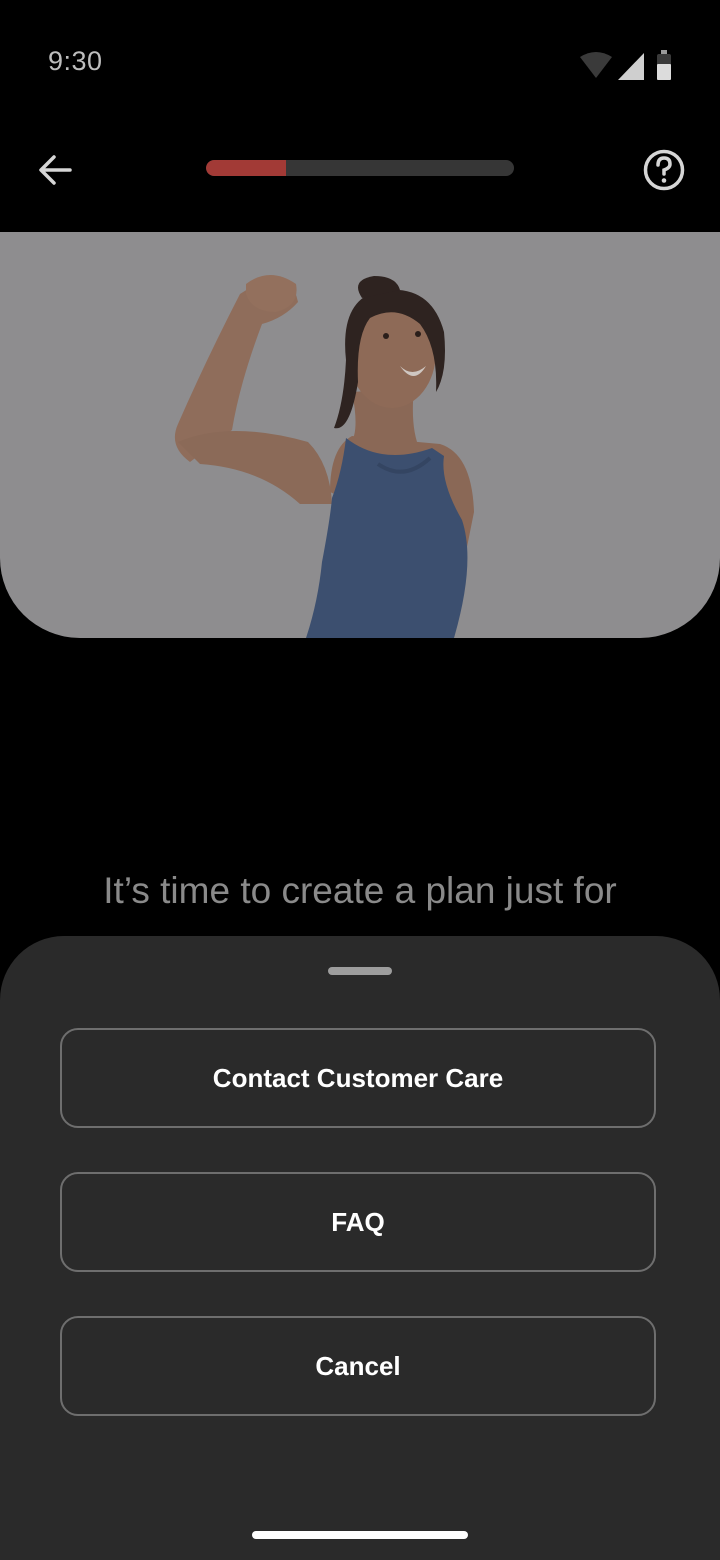 The width and height of the screenshot is (720, 1560). I want to click on cancel-button: Cancel, so click(358, 1366).